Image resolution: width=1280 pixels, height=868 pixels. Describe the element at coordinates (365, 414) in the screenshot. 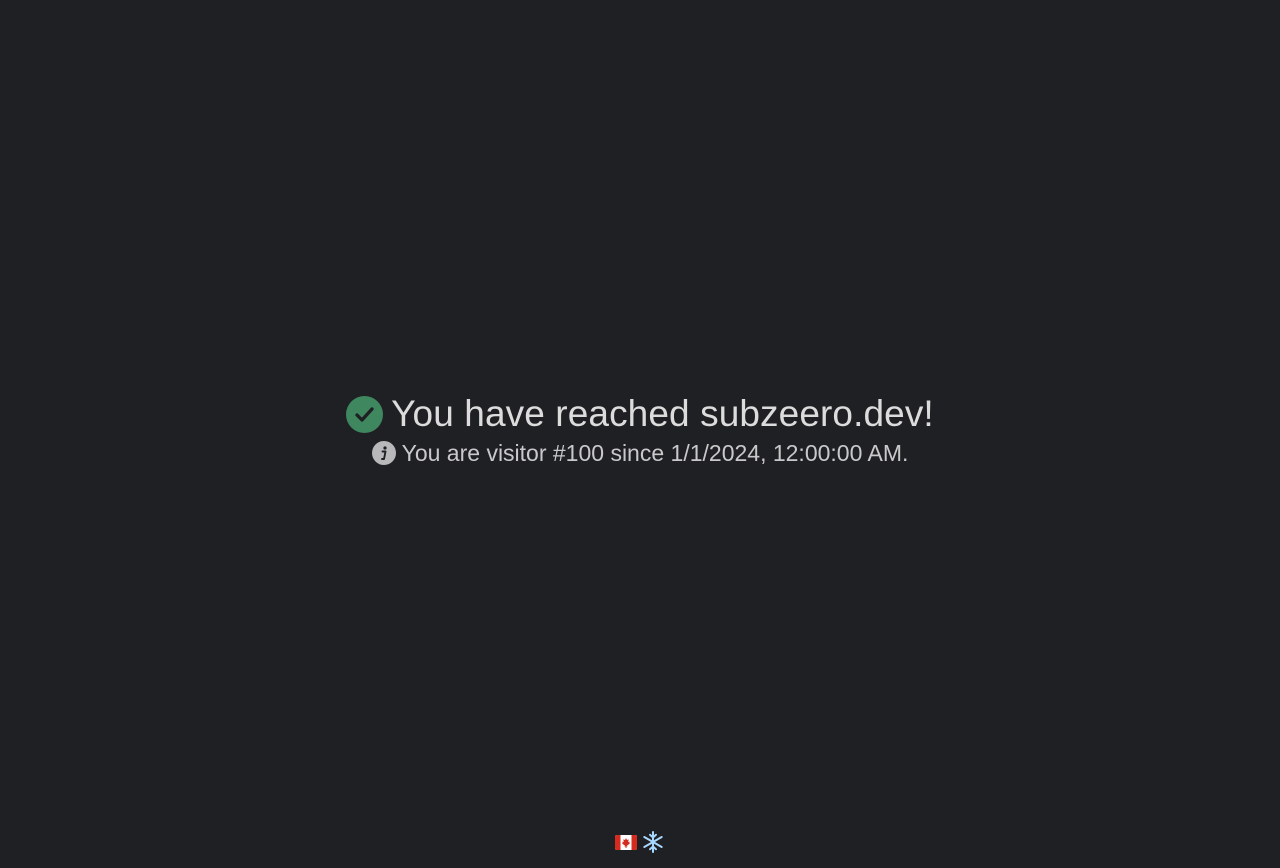

I see `check-circle-icon` at that location.